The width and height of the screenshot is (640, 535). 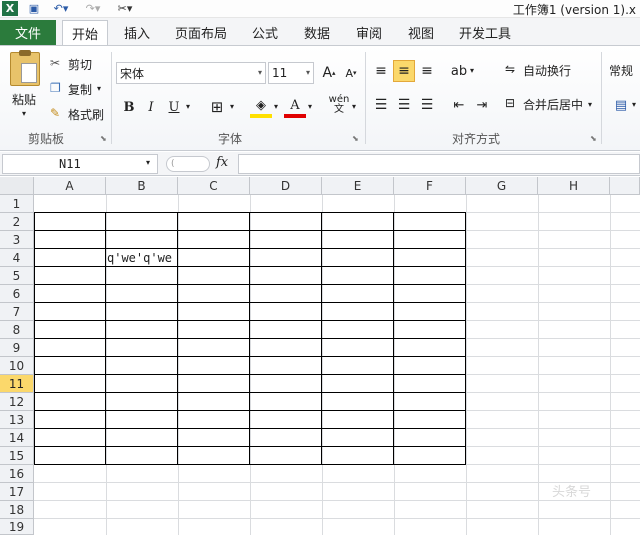 What do you see at coordinates (439, 164) in the screenshot?
I see `formula-input` at bounding box center [439, 164].